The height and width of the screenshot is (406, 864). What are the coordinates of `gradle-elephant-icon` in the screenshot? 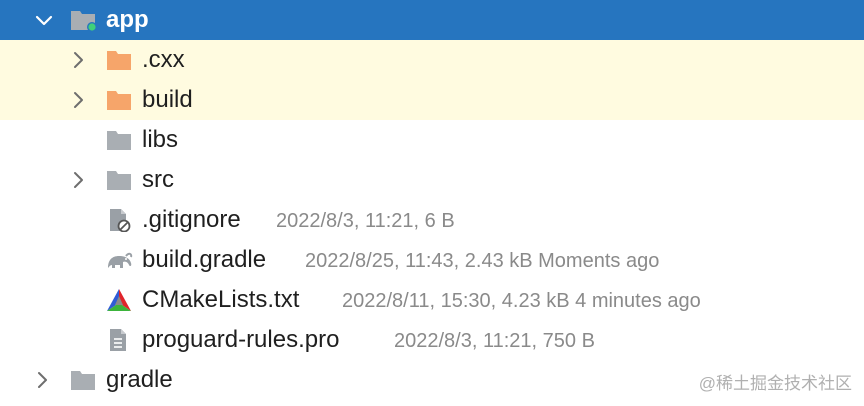 It's located at (120, 260).